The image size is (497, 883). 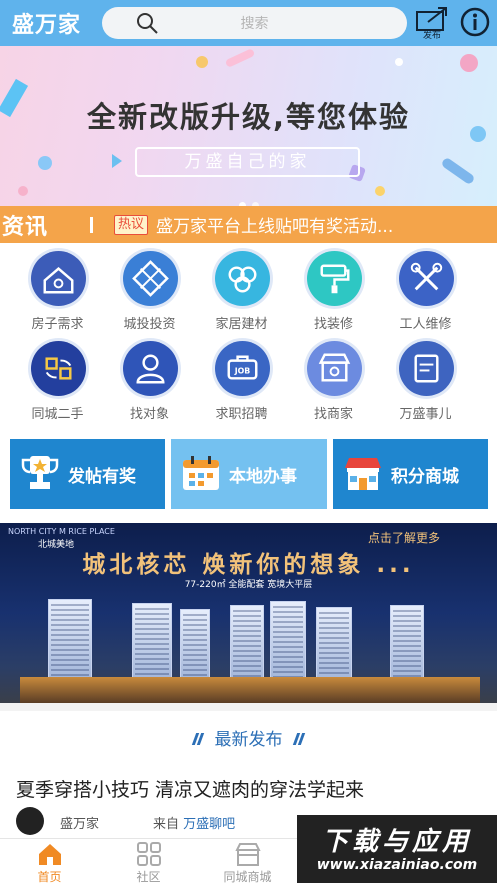 I want to click on category-item: 家居建材, so click(x=241, y=287).